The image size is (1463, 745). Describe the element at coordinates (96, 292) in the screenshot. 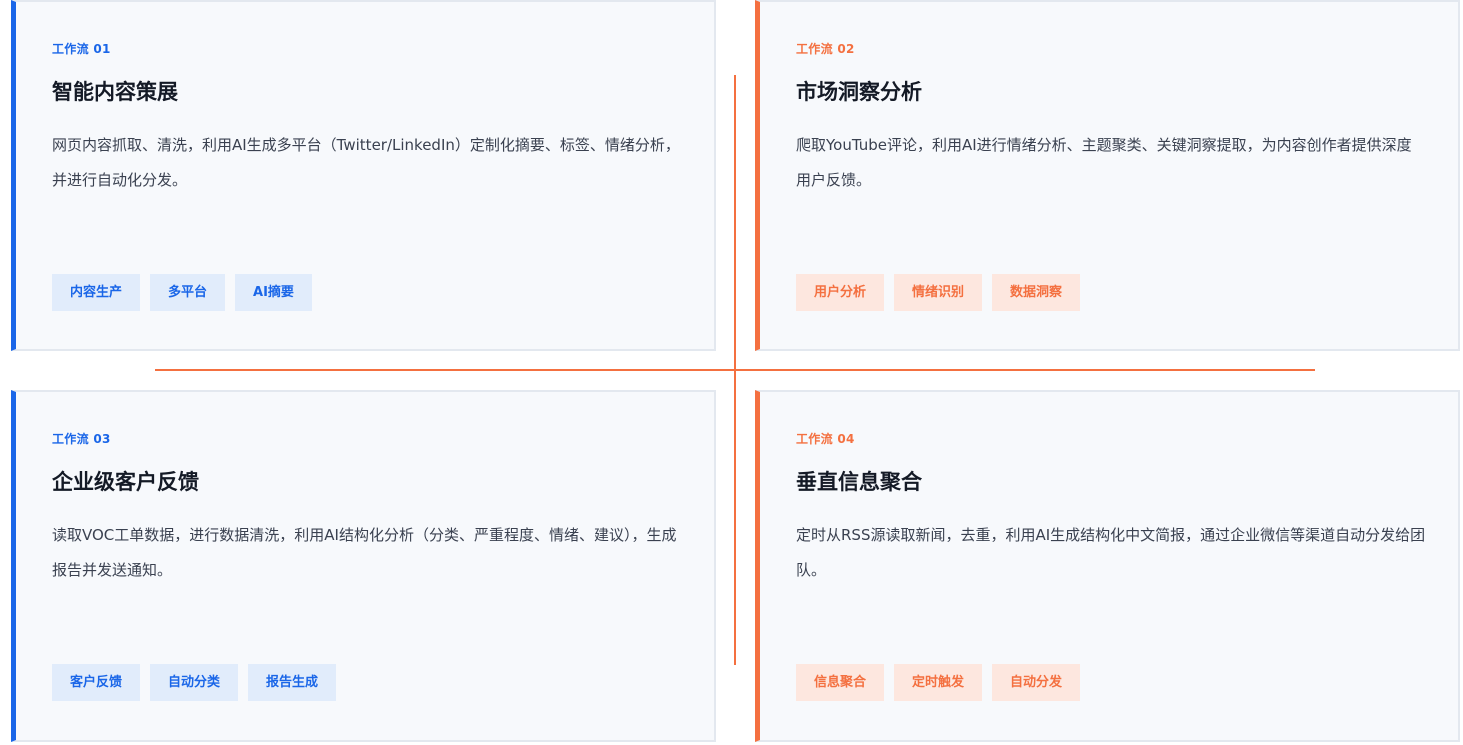

I see `tag-chip: 内容生产` at that location.